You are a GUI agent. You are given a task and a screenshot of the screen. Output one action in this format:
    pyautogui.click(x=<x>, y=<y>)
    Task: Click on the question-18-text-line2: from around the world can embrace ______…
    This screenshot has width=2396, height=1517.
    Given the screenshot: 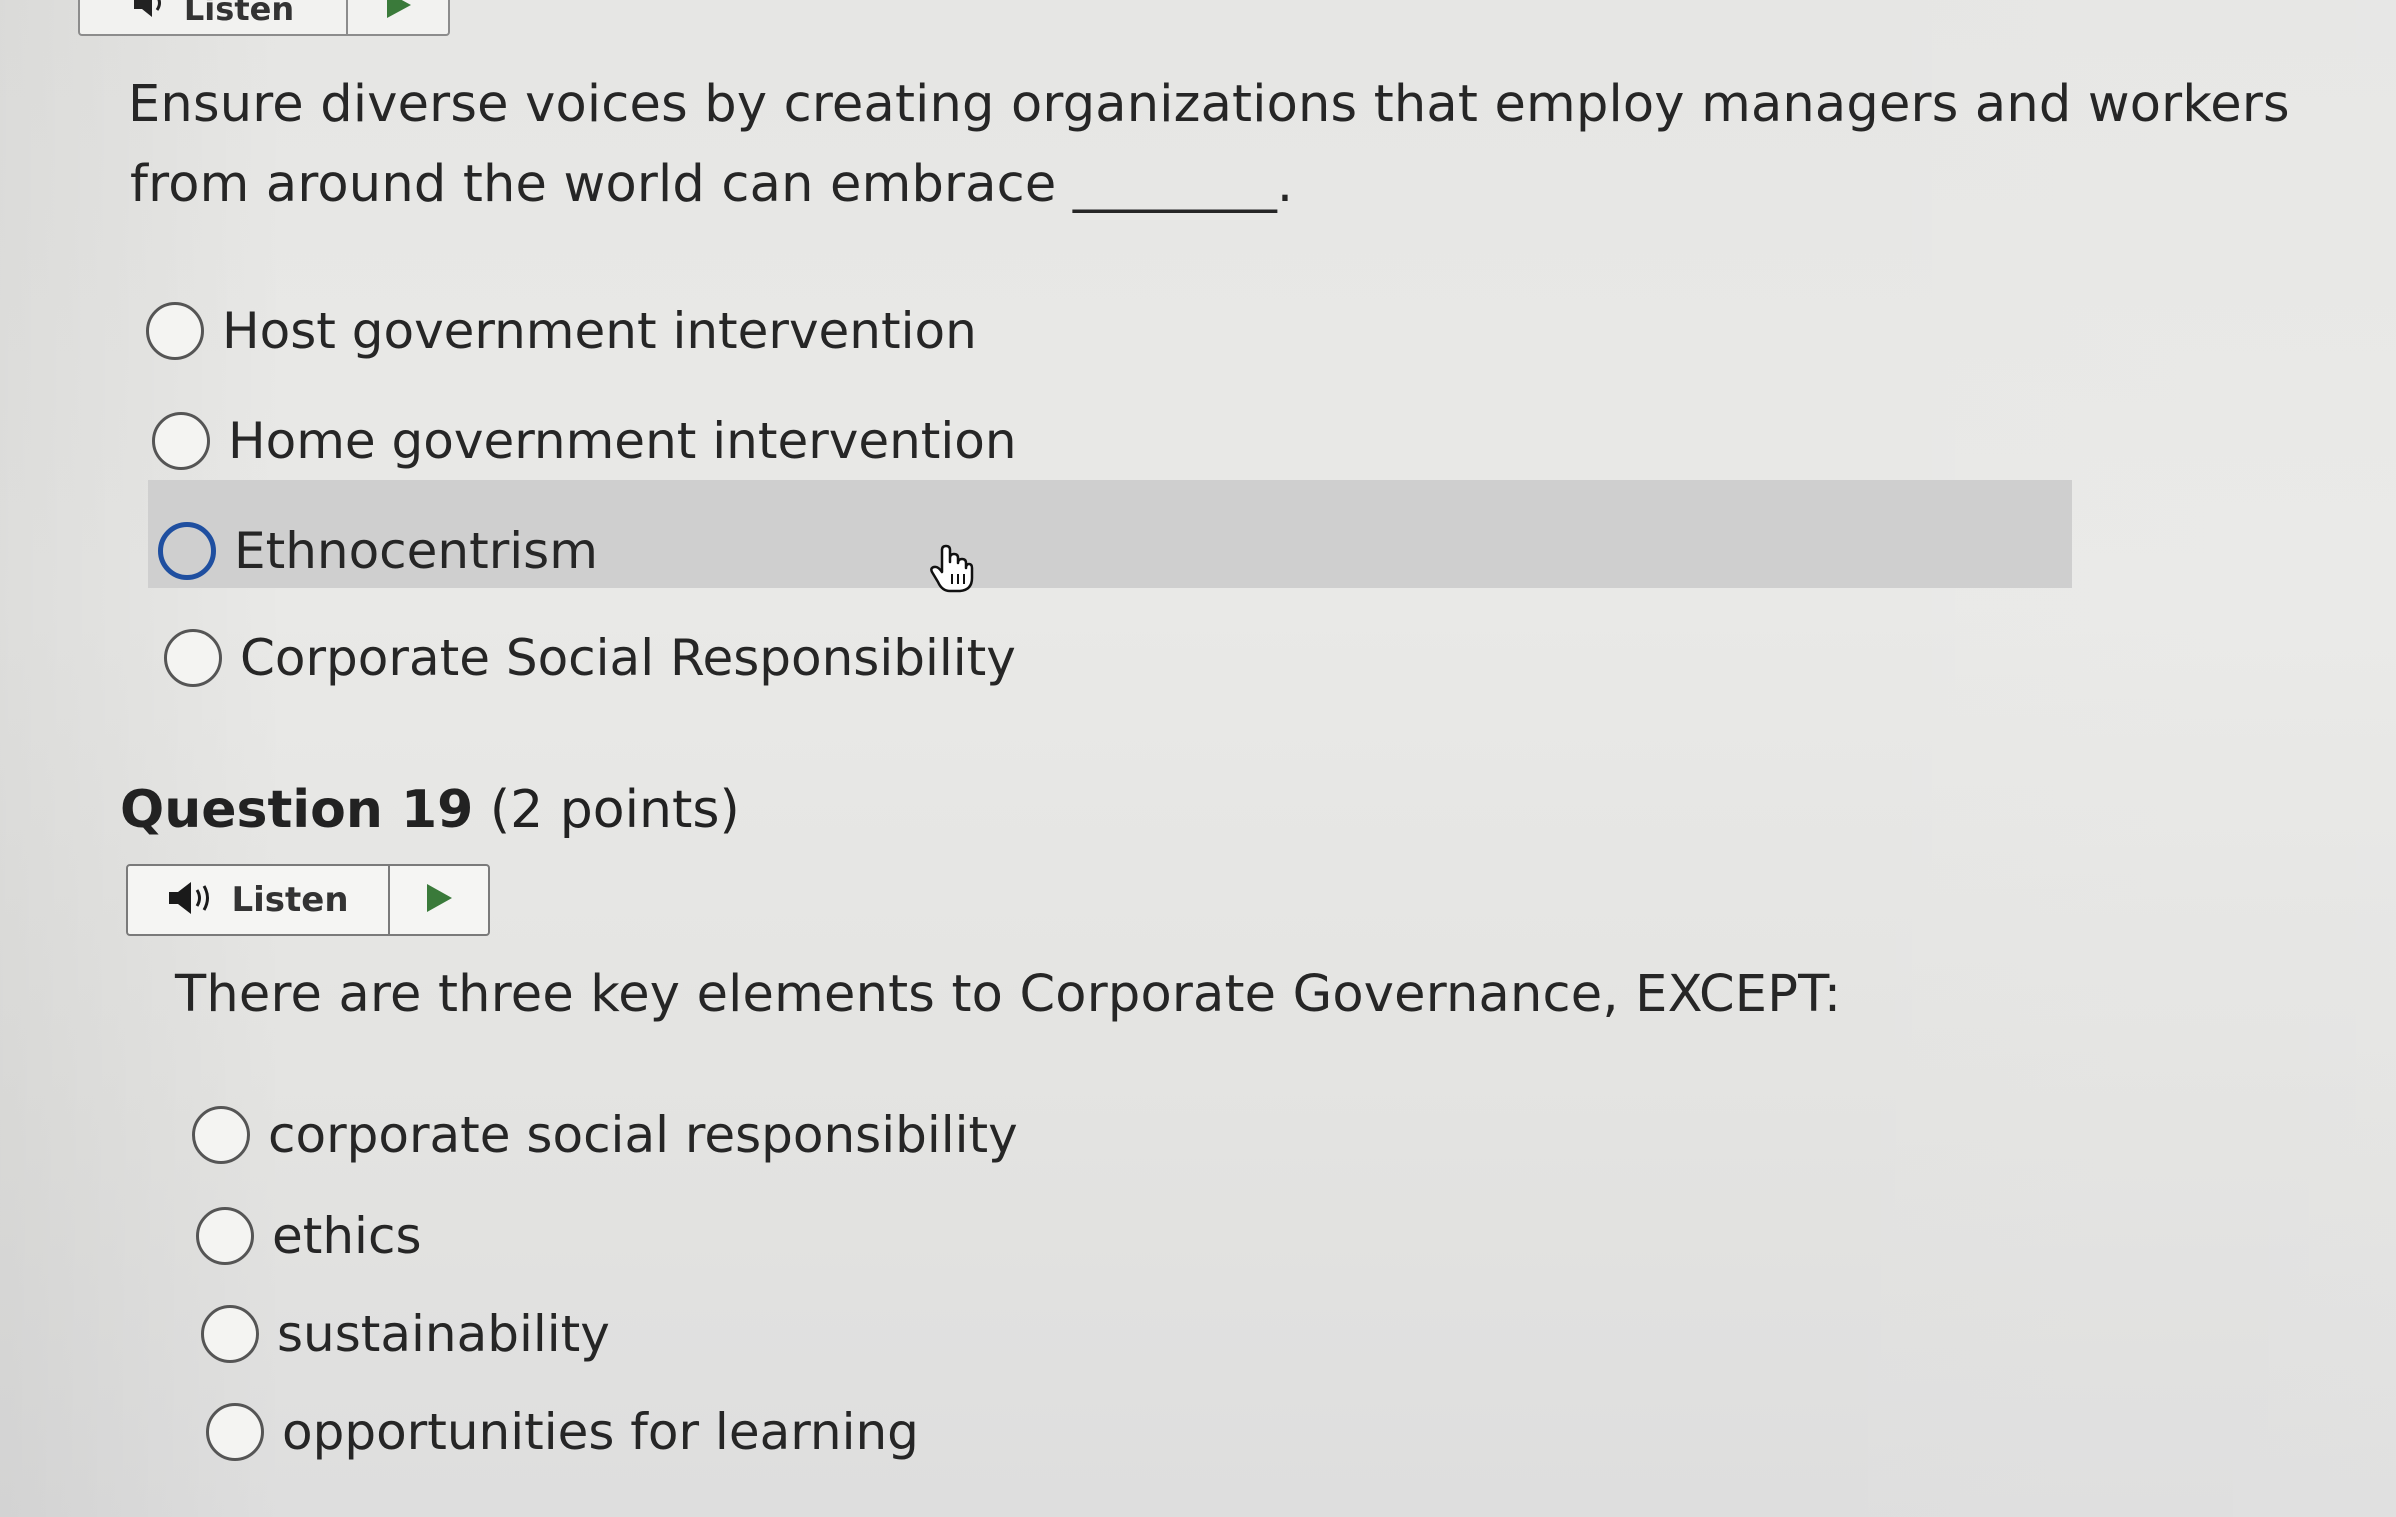 What is the action you would take?
    pyautogui.click(x=712, y=184)
    